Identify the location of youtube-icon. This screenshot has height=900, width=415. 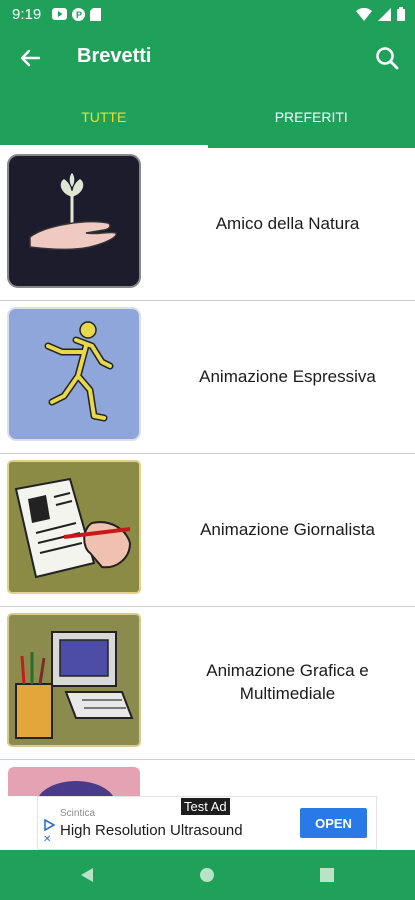
(59, 14).